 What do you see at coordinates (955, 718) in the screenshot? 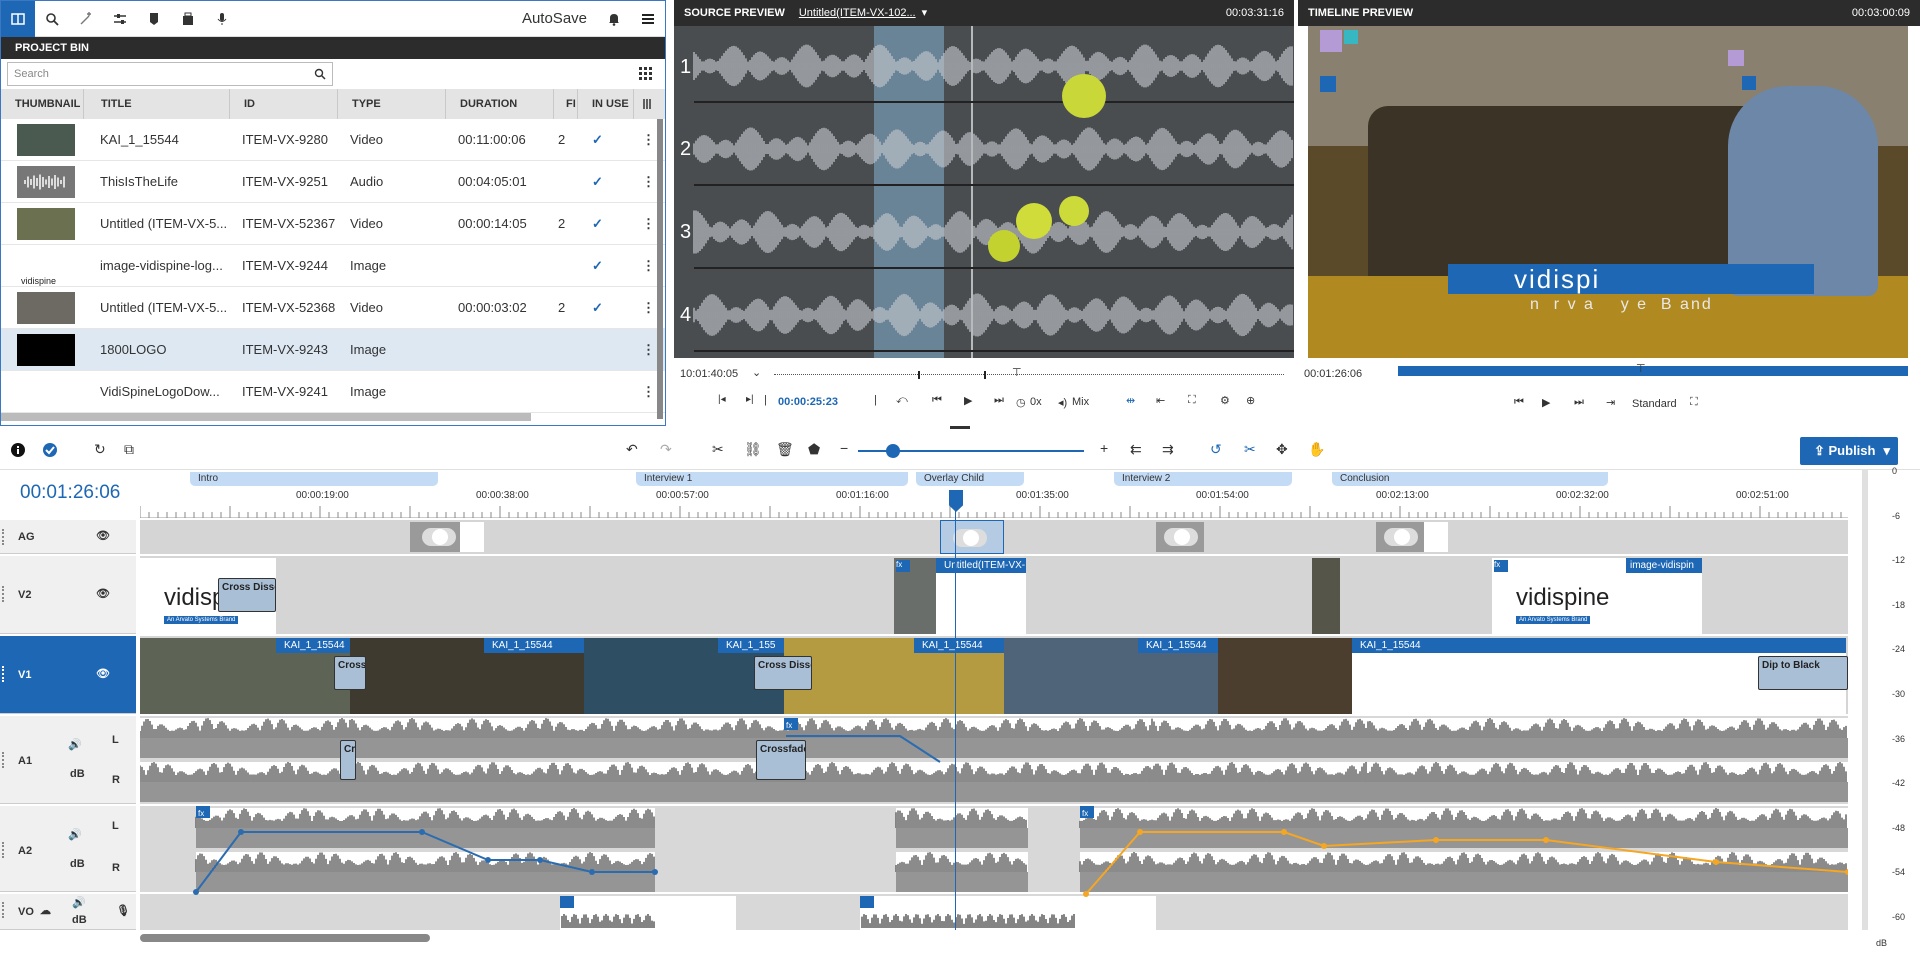
I see `playhead-line` at bounding box center [955, 718].